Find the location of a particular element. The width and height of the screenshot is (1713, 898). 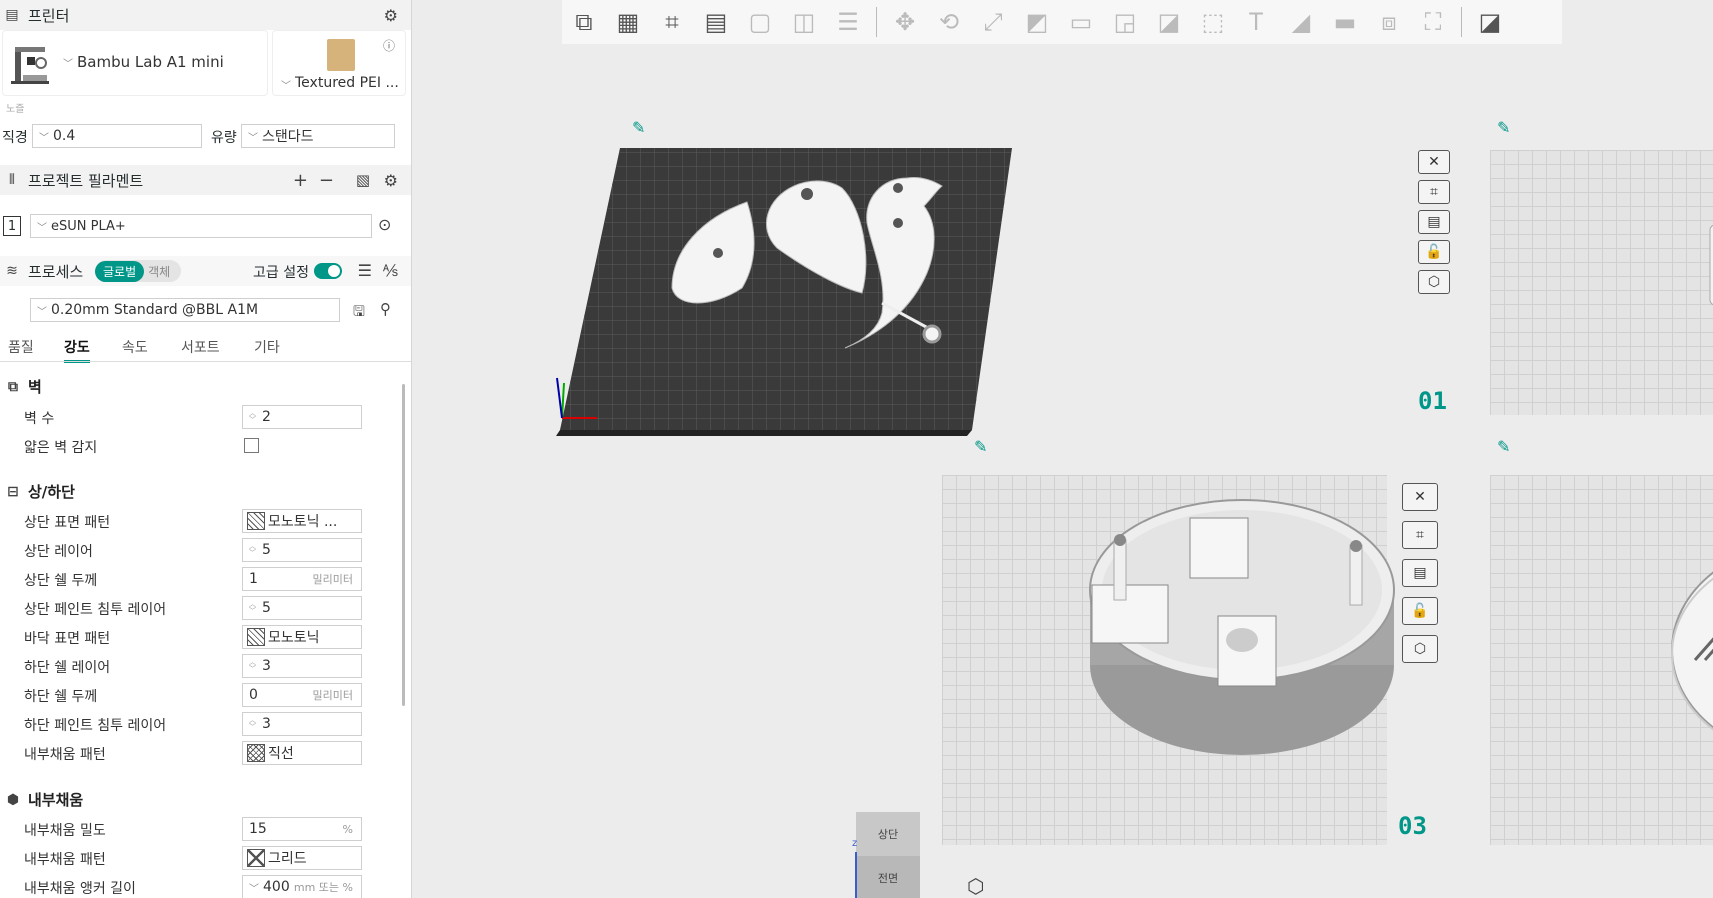

toggle-global: 글로벌 is located at coordinates (120, 271).